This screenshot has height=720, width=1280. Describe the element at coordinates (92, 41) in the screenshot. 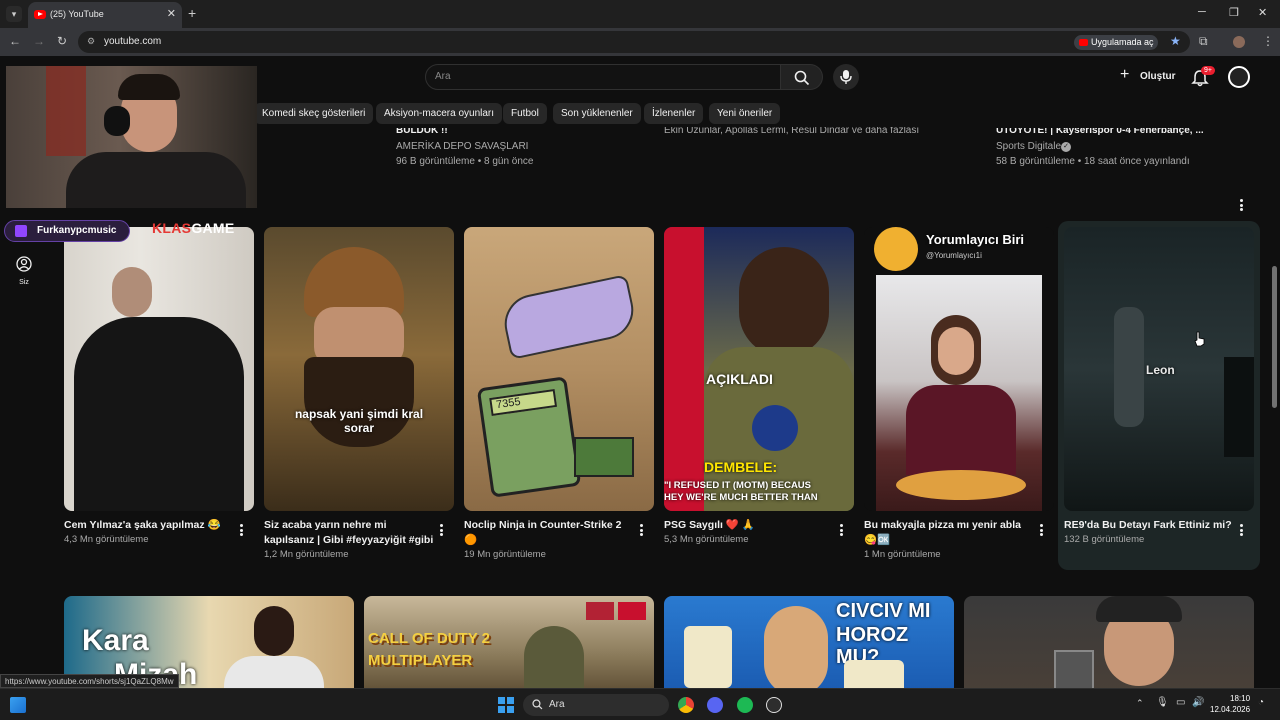

I see `site-info-icon: ⚙` at that location.